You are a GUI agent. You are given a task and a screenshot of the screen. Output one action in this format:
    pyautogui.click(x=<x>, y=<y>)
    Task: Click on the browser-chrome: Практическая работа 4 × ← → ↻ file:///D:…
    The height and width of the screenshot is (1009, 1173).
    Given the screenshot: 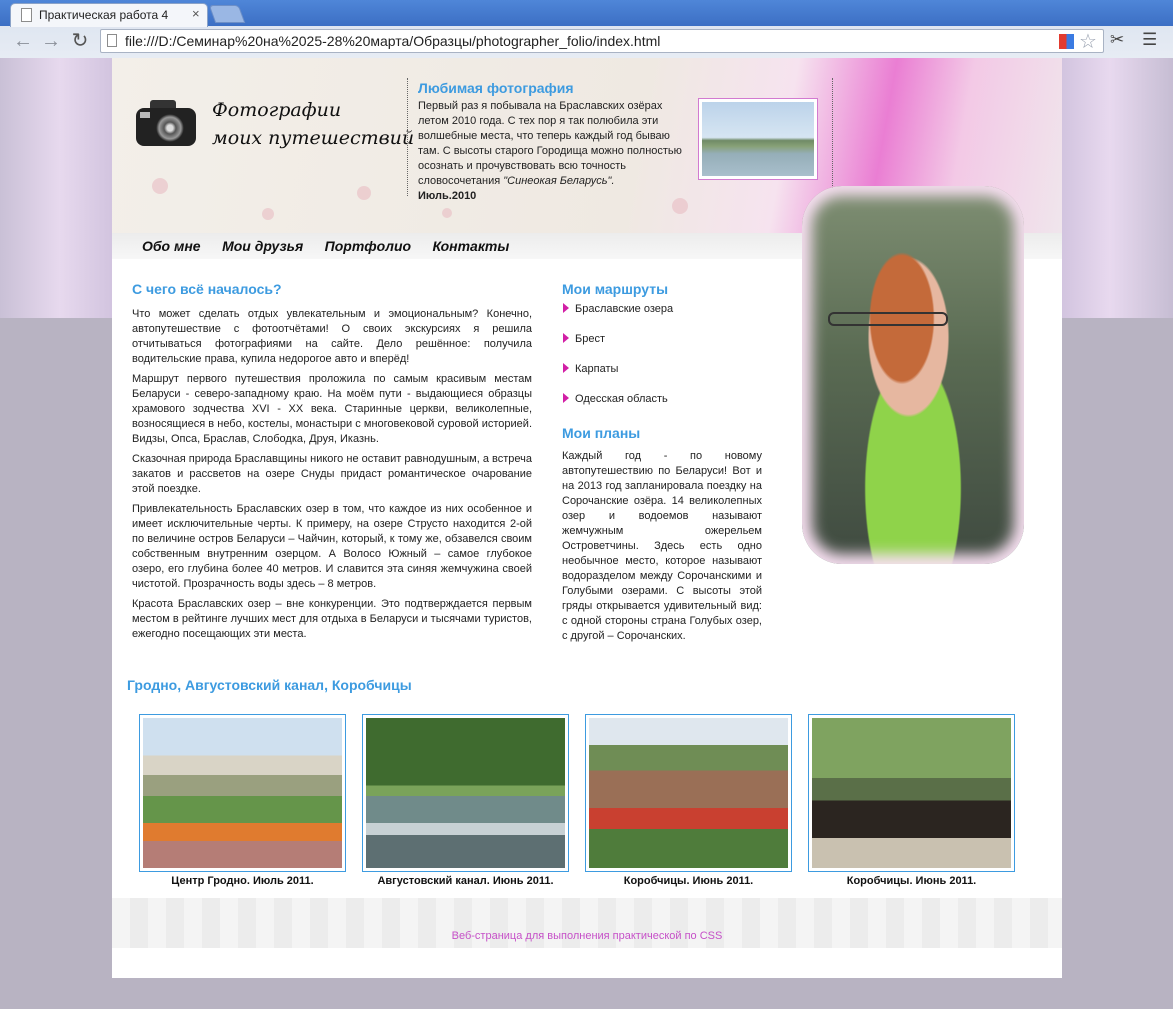 What is the action you would take?
    pyautogui.click(x=586, y=29)
    